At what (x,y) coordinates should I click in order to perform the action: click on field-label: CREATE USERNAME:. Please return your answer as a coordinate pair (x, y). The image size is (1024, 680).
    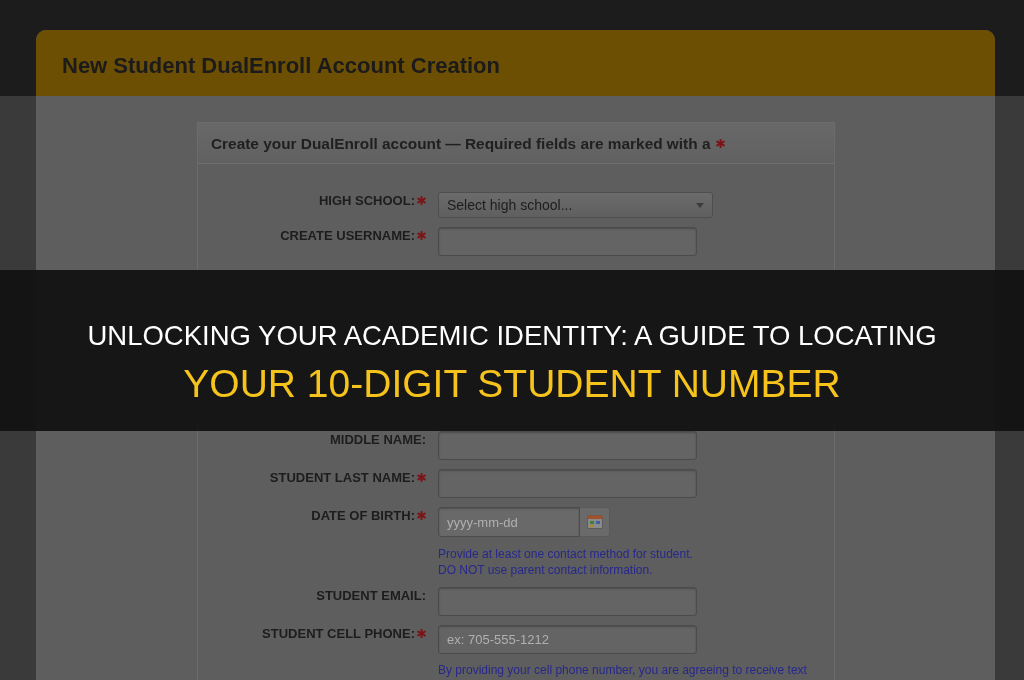
    Looking at the image, I should click on (347, 235).